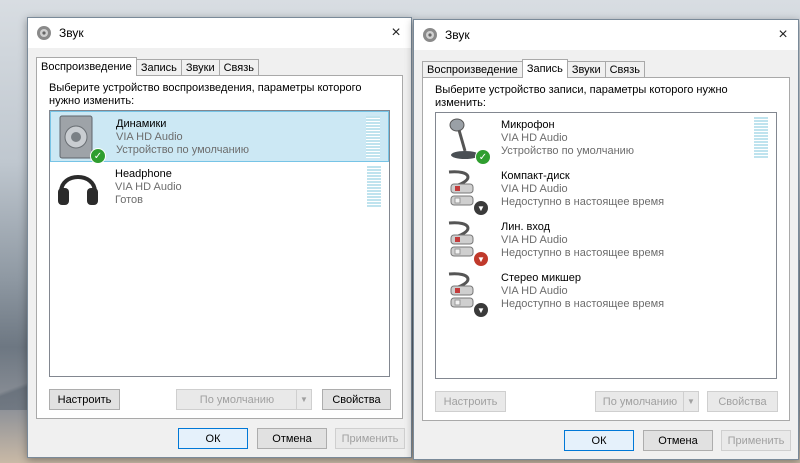 This screenshot has width=800, height=463. I want to click on device-name: Headphone, so click(143, 174).